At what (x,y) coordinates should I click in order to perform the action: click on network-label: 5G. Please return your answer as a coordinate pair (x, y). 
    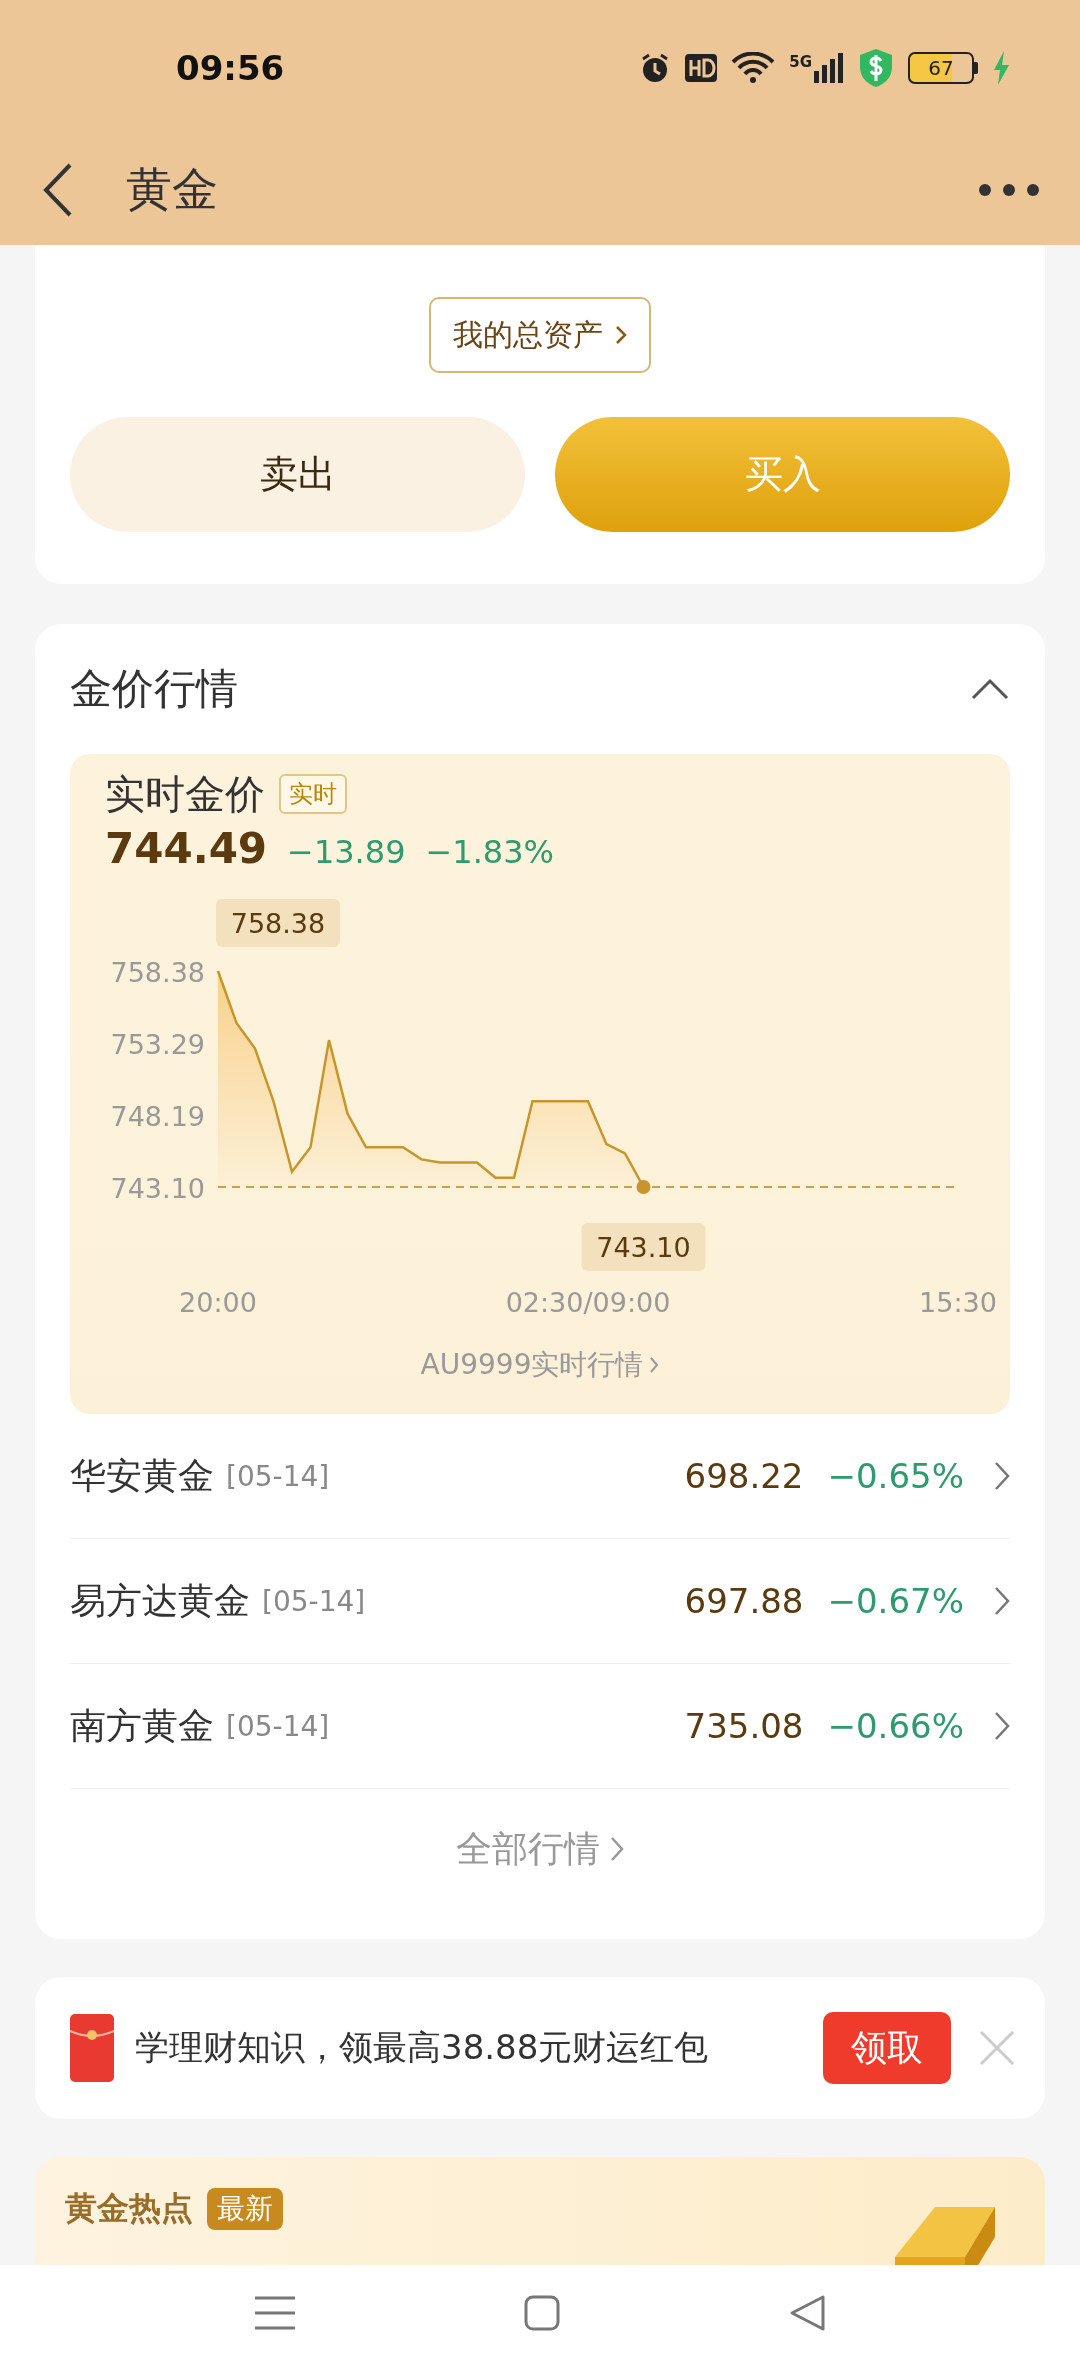
    Looking at the image, I should click on (800, 61).